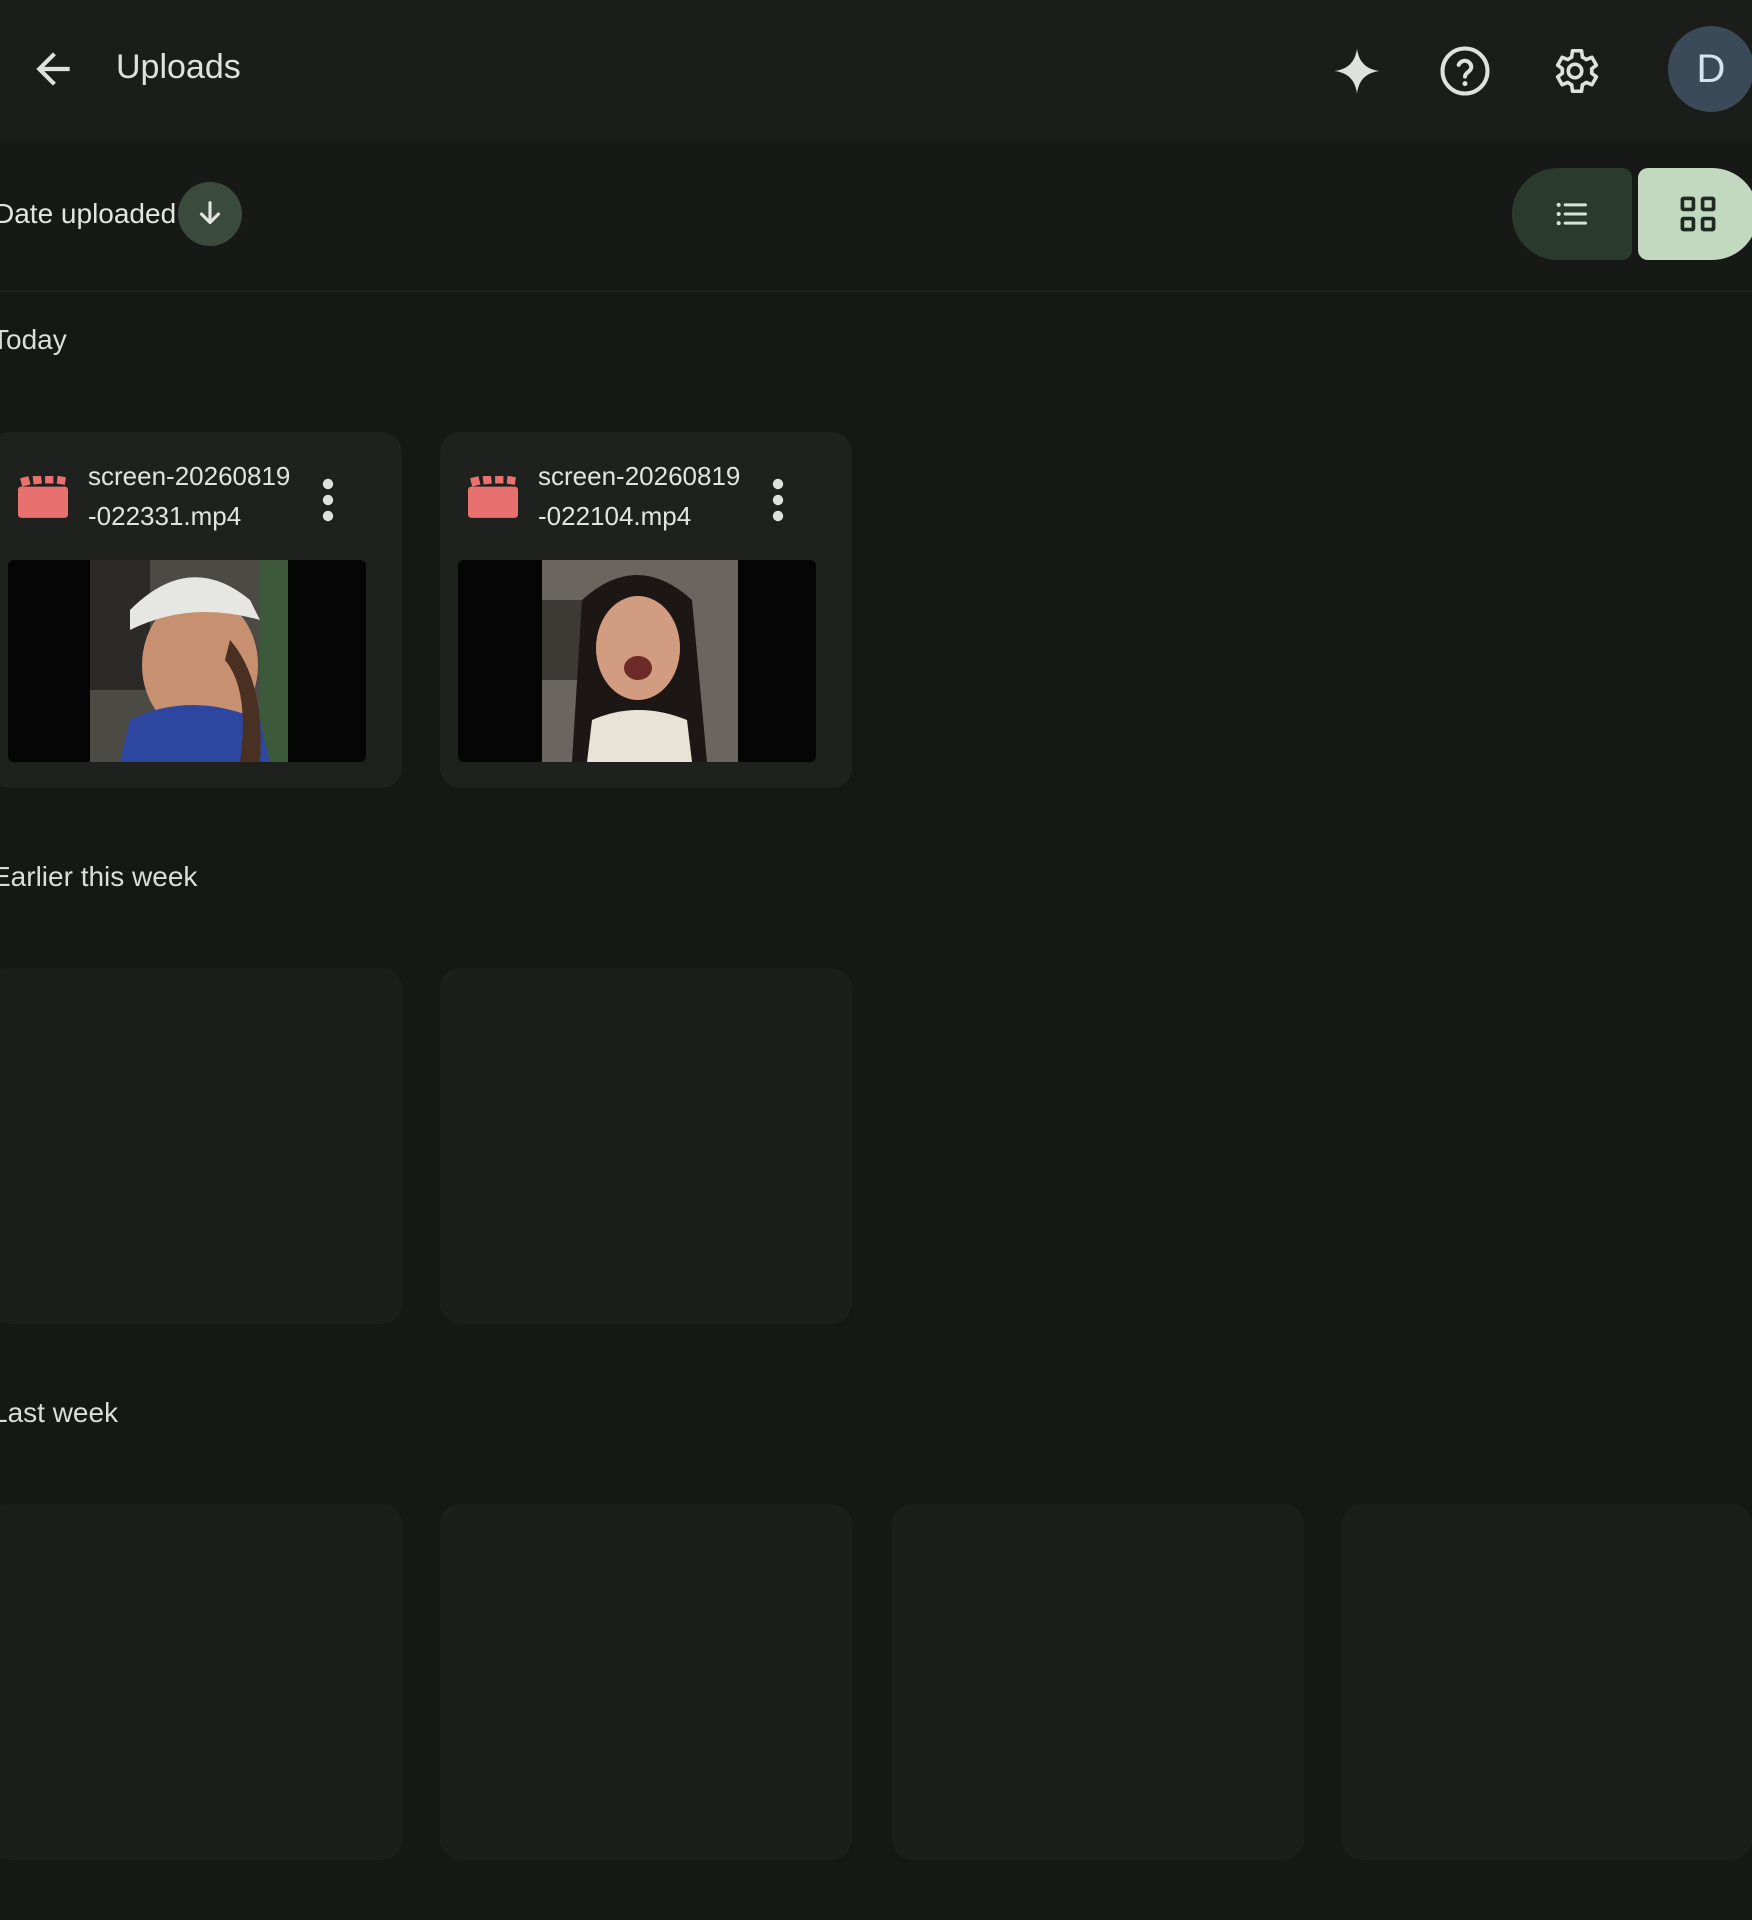 This screenshot has width=1752, height=1920. What do you see at coordinates (876, 70) in the screenshot?
I see `app-bar: Uploads D` at bounding box center [876, 70].